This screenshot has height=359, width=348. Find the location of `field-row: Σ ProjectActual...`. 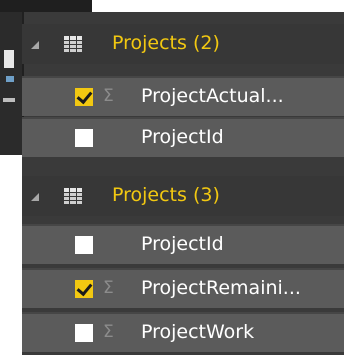

field-row: Σ ProjectActual... is located at coordinates (183, 96).